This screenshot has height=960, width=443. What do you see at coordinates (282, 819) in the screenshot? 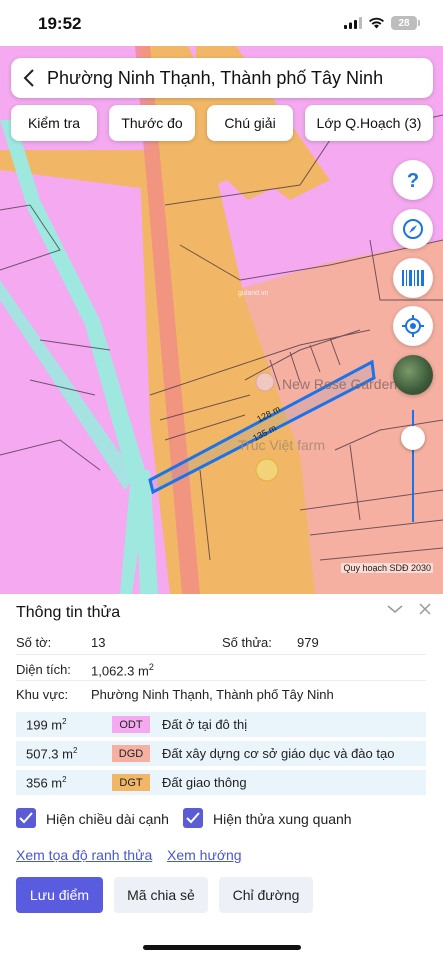
I see `show-neighbors-label: Hiện thửa xung quanh` at bounding box center [282, 819].